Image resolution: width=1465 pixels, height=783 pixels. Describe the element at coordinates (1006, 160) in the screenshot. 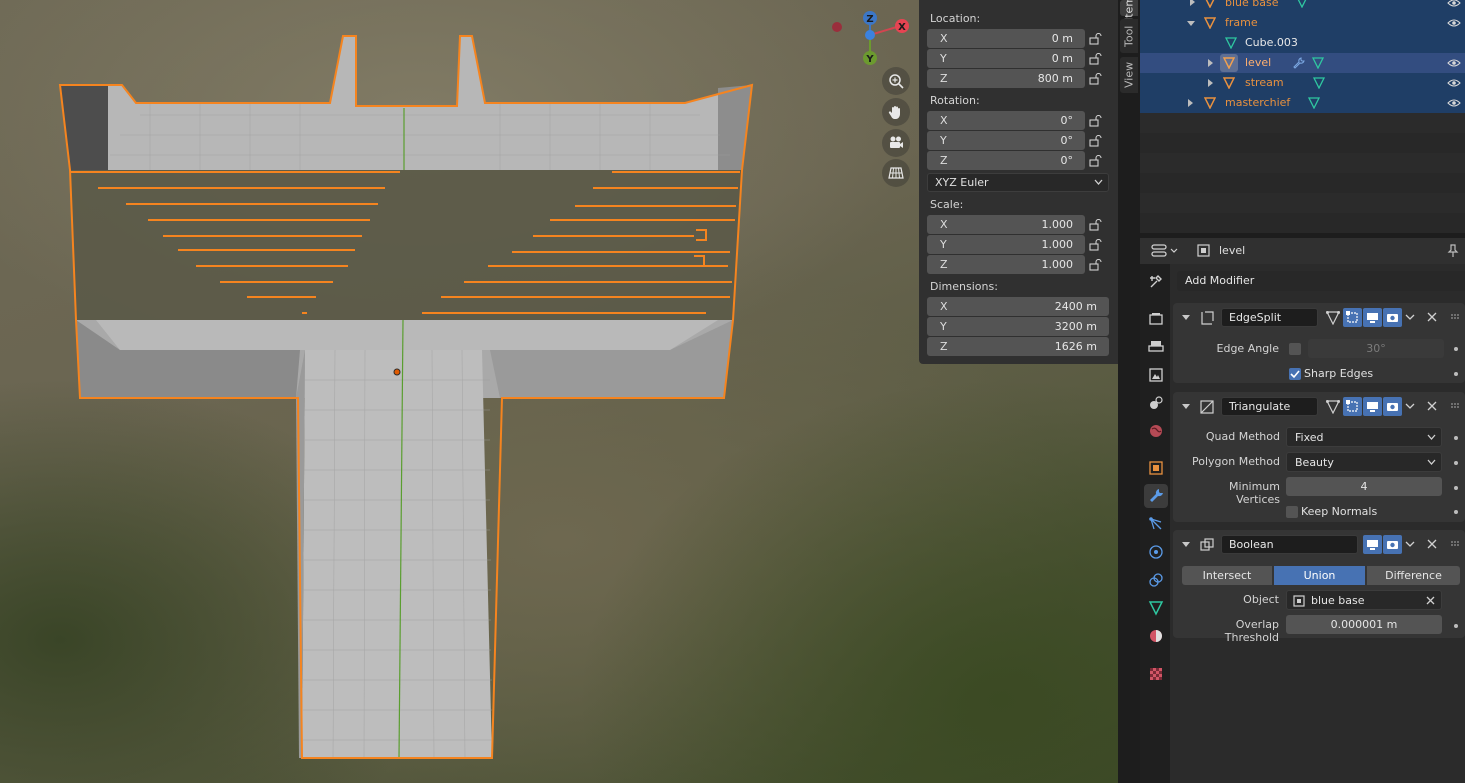

I see `rotation-z-field: Z 0°` at that location.